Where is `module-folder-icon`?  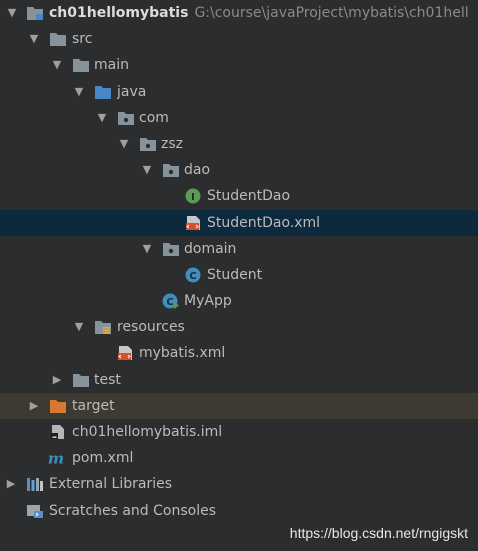 module-folder-icon is located at coordinates (35, 13).